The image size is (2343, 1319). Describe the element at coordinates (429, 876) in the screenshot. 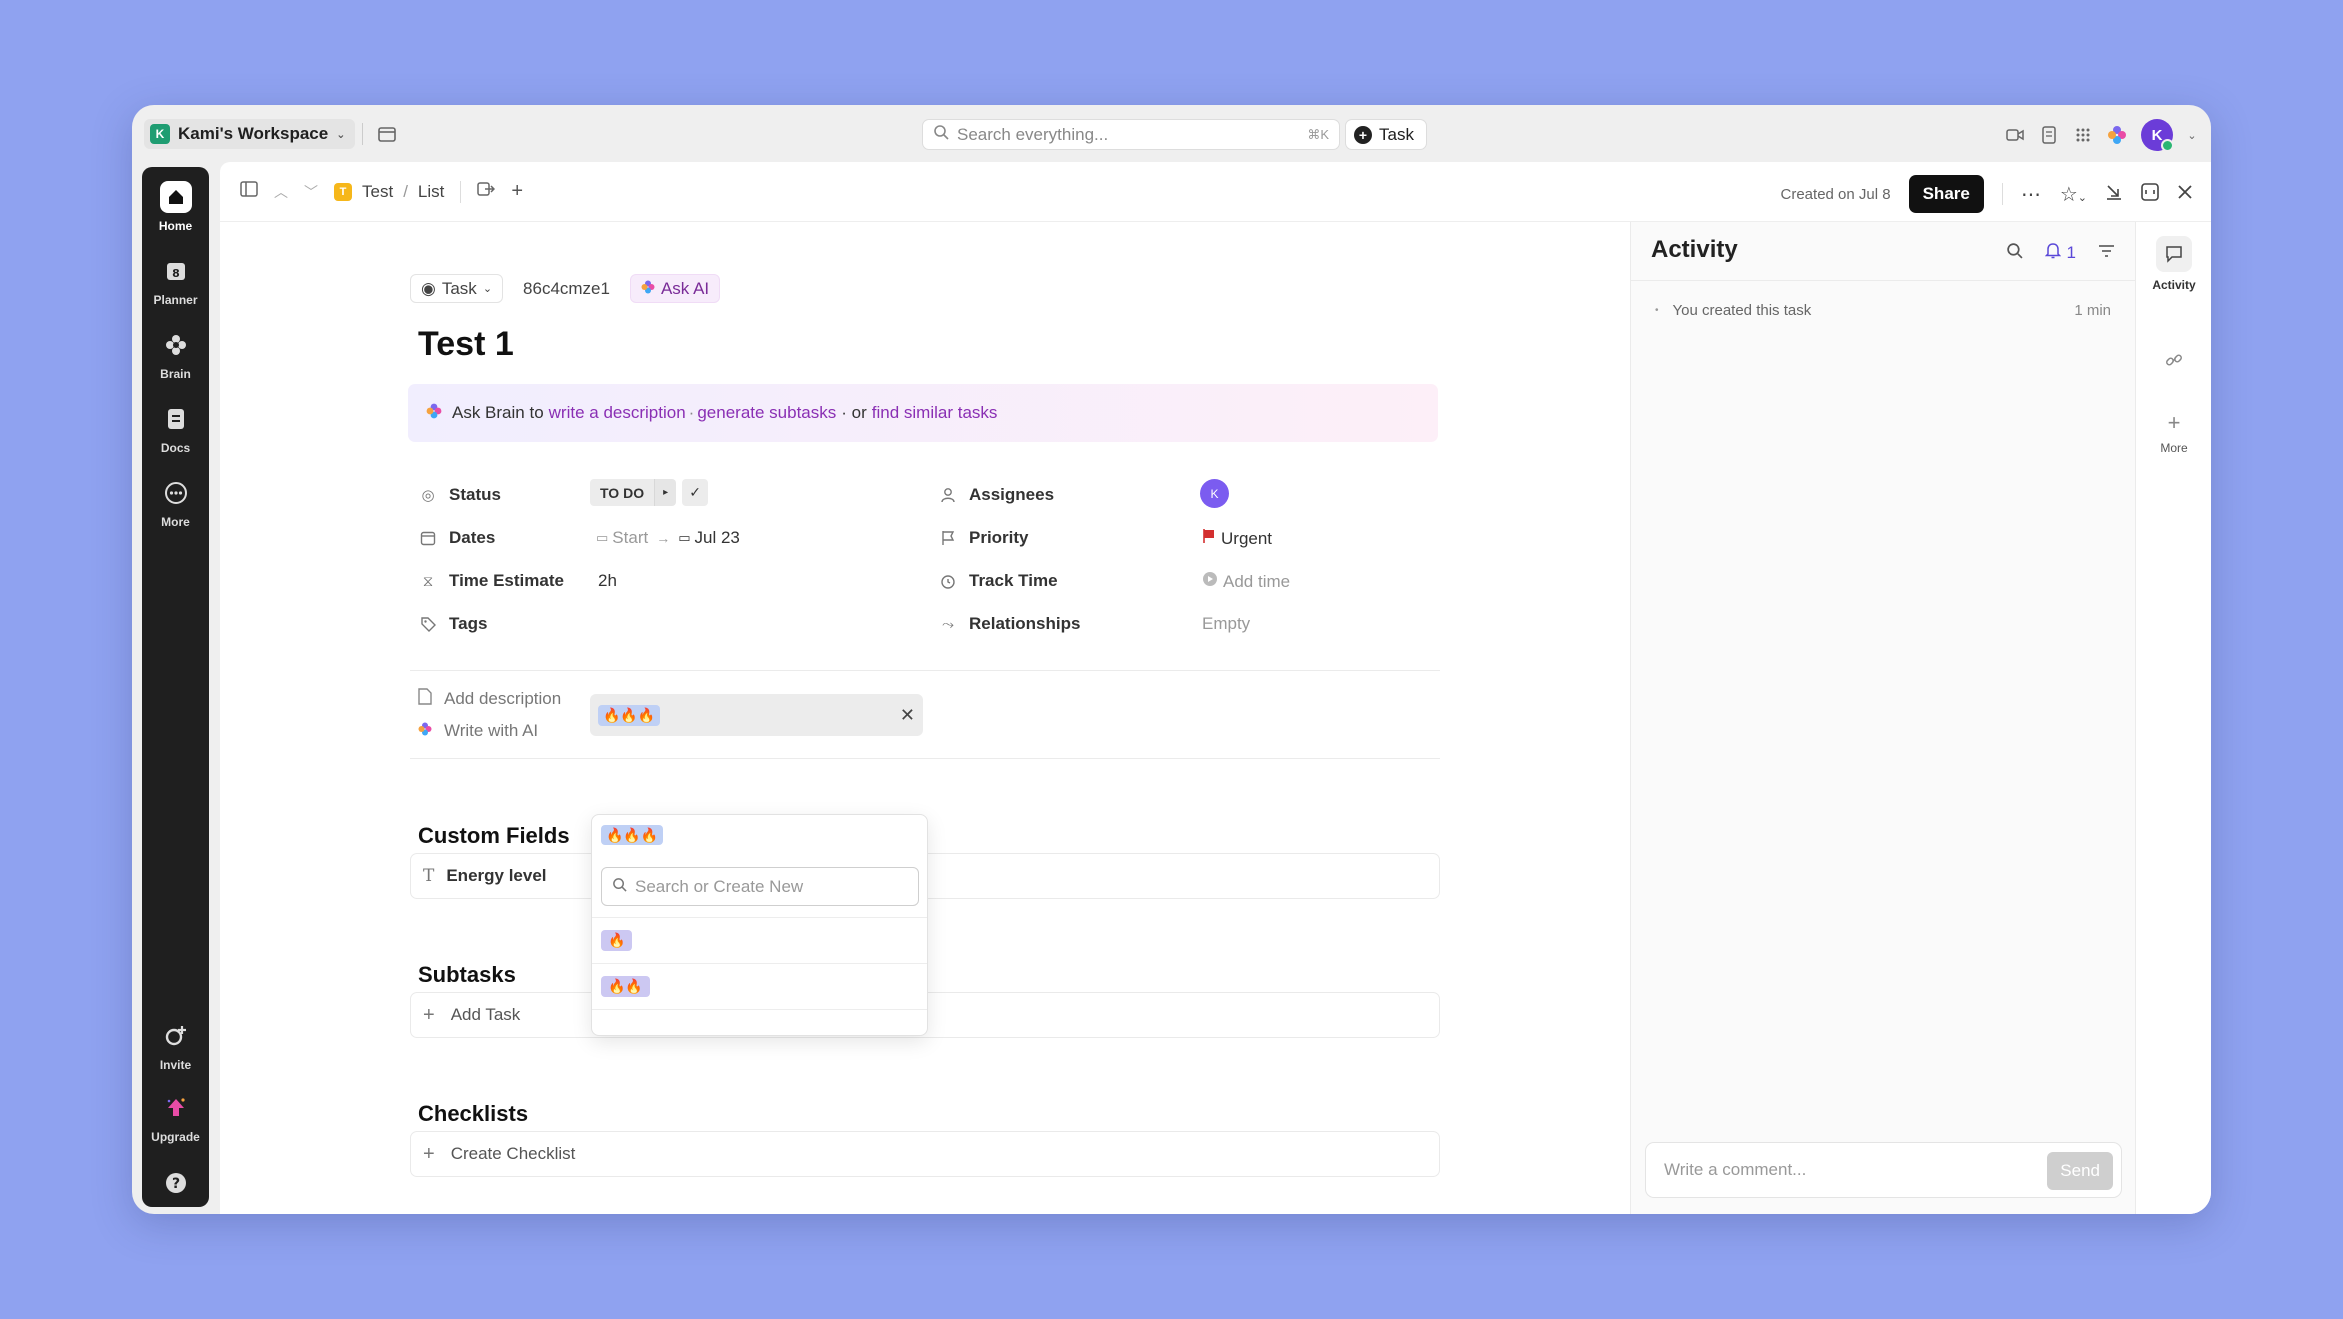

I see `text-field-icon: T` at that location.